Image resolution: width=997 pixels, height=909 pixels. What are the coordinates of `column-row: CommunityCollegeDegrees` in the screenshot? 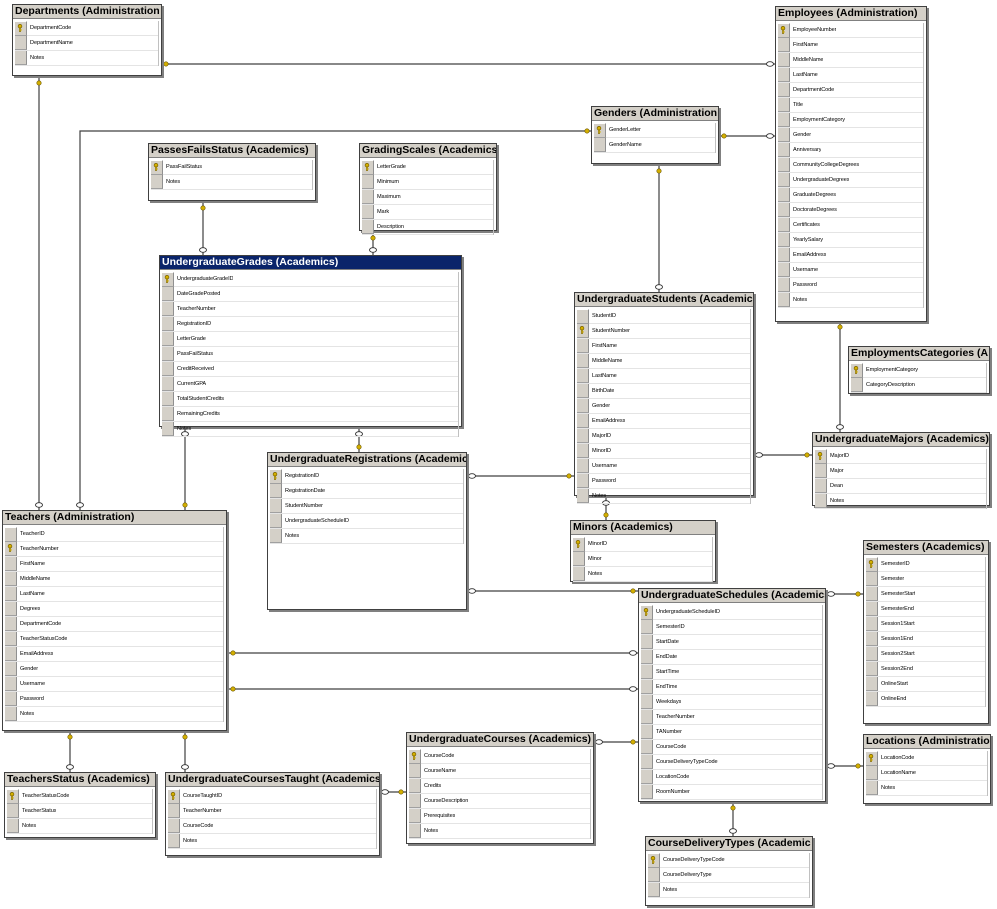 It's located at (851, 165).